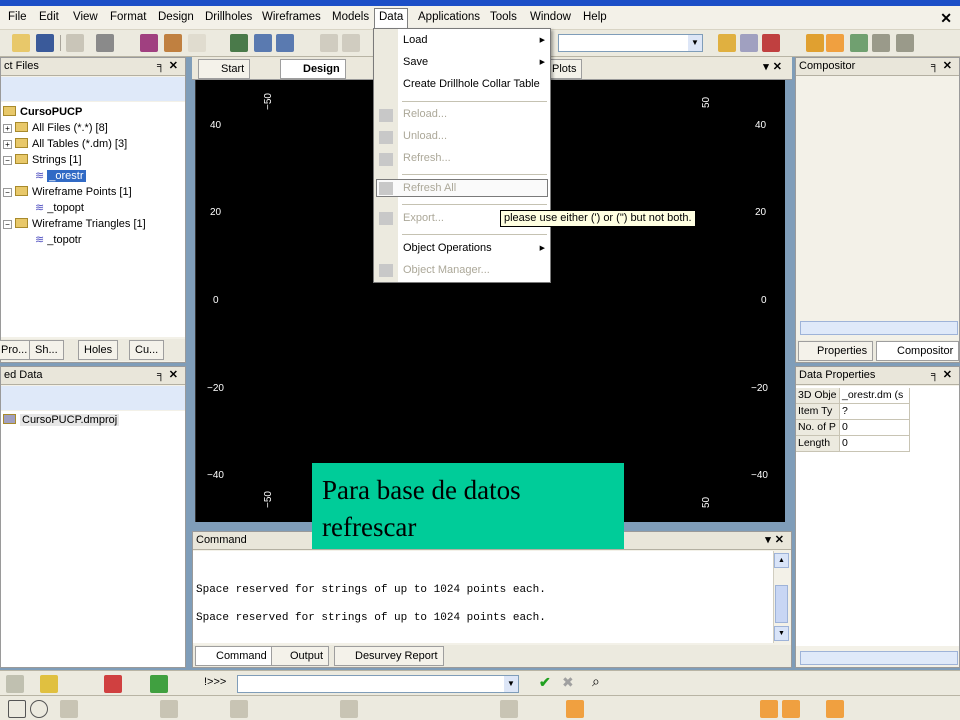 Image resolution: width=960 pixels, height=720 pixels. What do you see at coordinates (239, 709) in the screenshot?
I see `move-icon` at bounding box center [239, 709].